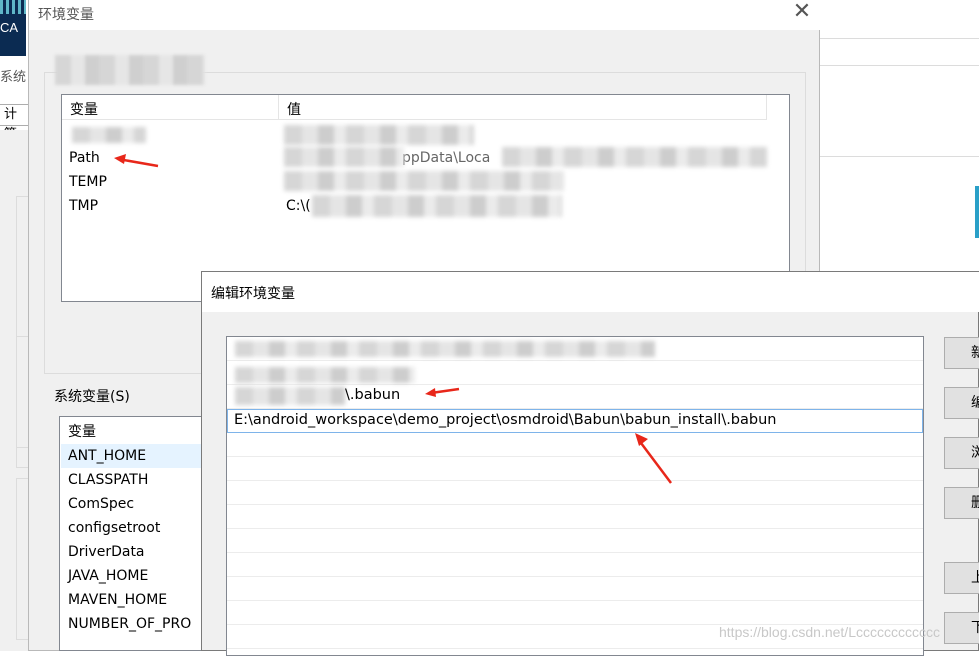 The height and width of the screenshot is (656, 979). Describe the element at coordinates (130, 70) in the screenshot. I see `user-variables-label-redacted` at that location.